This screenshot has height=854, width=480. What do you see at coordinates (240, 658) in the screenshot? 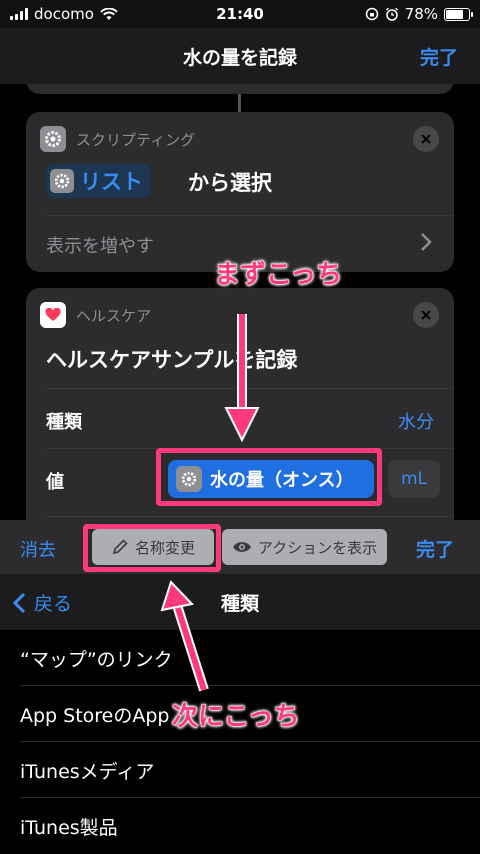
I see `list-item: “マップ”のリンク` at bounding box center [240, 658].